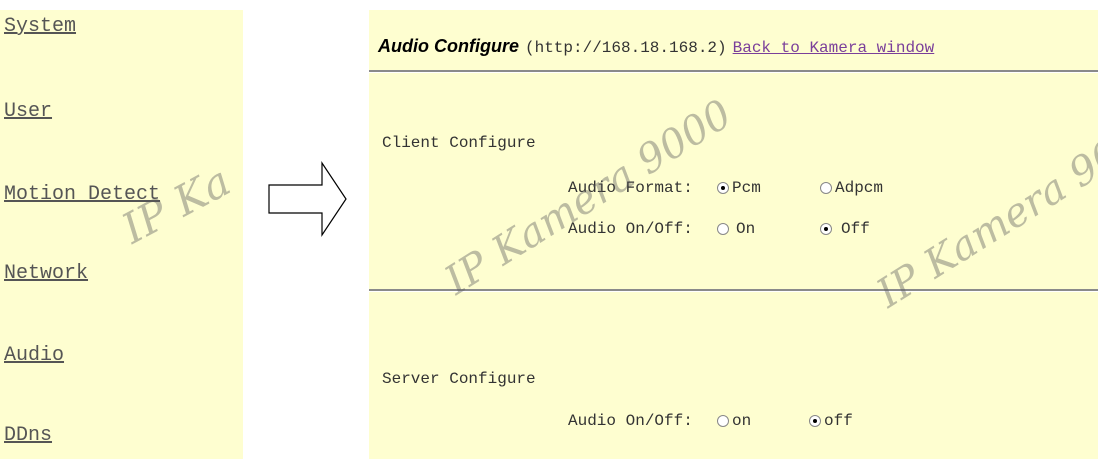 The height and width of the screenshot is (459, 1098). What do you see at coordinates (28, 435) in the screenshot?
I see `nav-link-ddns: DDns` at bounding box center [28, 435].